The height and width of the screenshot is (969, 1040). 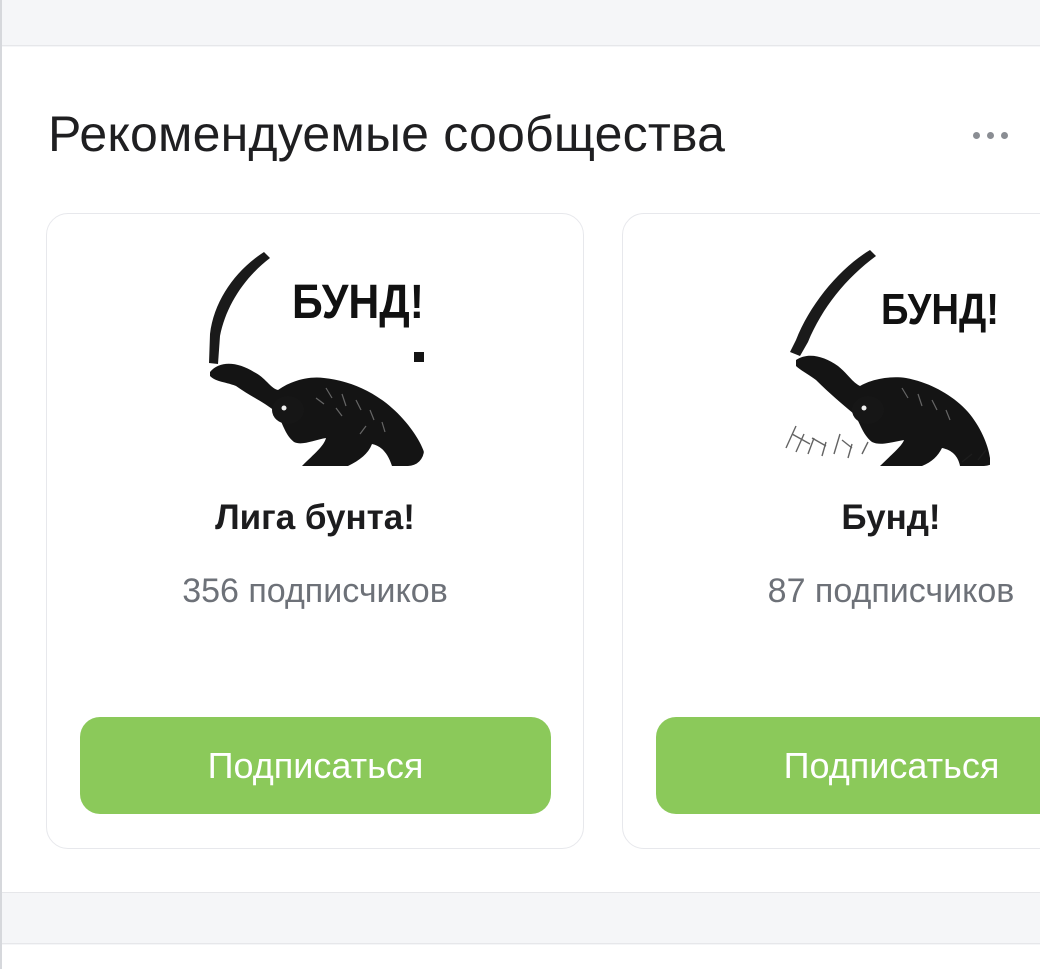 What do you see at coordinates (831, 518) in the screenshot?
I see `community-name: Бунд!` at bounding box center [831, 518].